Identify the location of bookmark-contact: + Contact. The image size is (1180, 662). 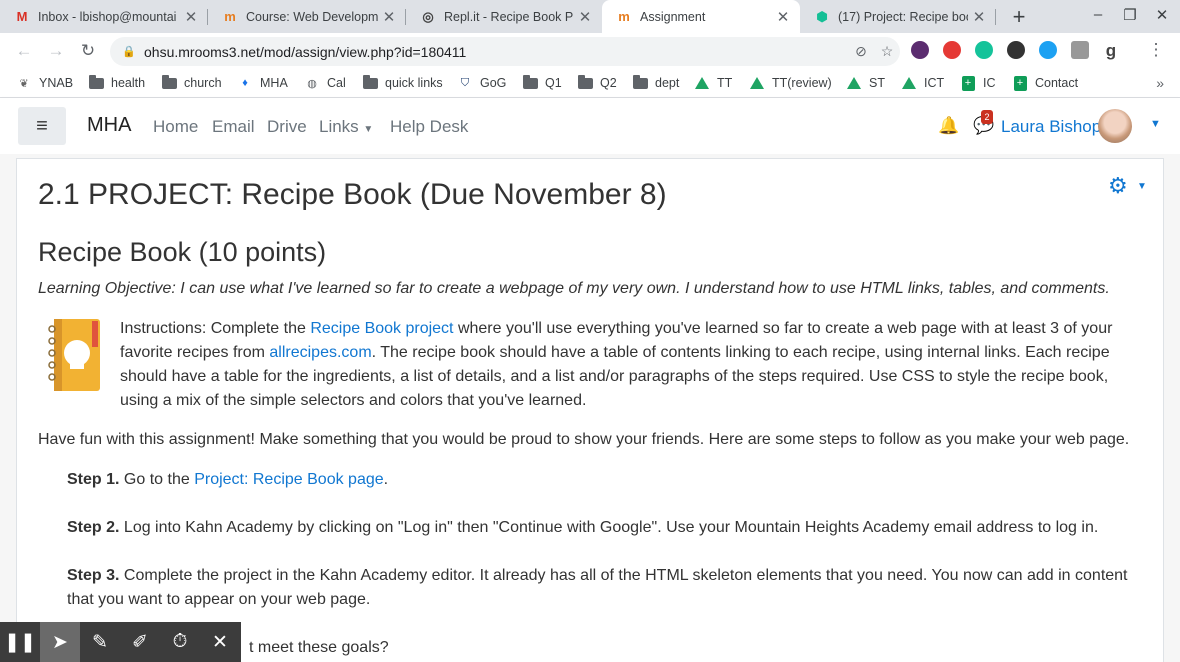
(1045, 83).